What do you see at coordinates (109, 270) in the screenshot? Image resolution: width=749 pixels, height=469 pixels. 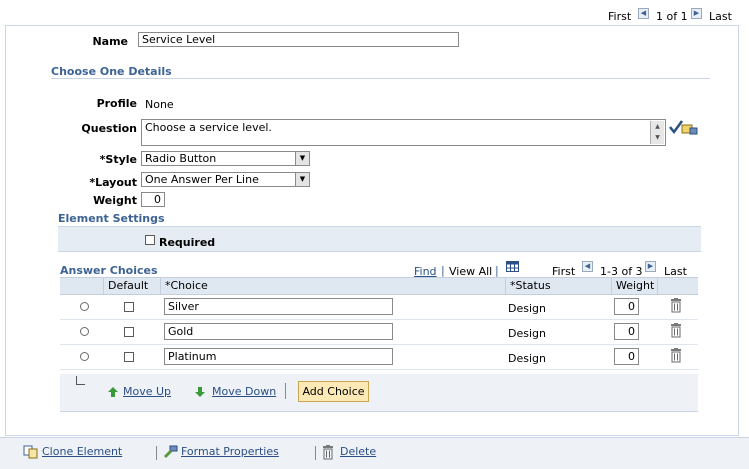 I see `answer-choices-title: Answer Choices` at bounding box center [109, 270].